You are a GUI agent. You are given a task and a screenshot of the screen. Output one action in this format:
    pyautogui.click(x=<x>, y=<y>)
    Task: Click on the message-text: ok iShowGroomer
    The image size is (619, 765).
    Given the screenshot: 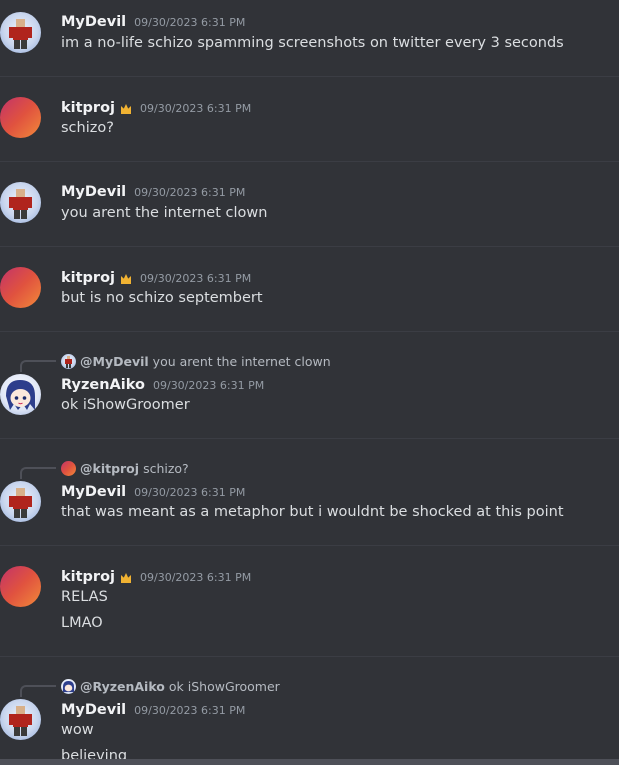 What is the action you would take?
    pyautogui.click(x=125, y=405)
    